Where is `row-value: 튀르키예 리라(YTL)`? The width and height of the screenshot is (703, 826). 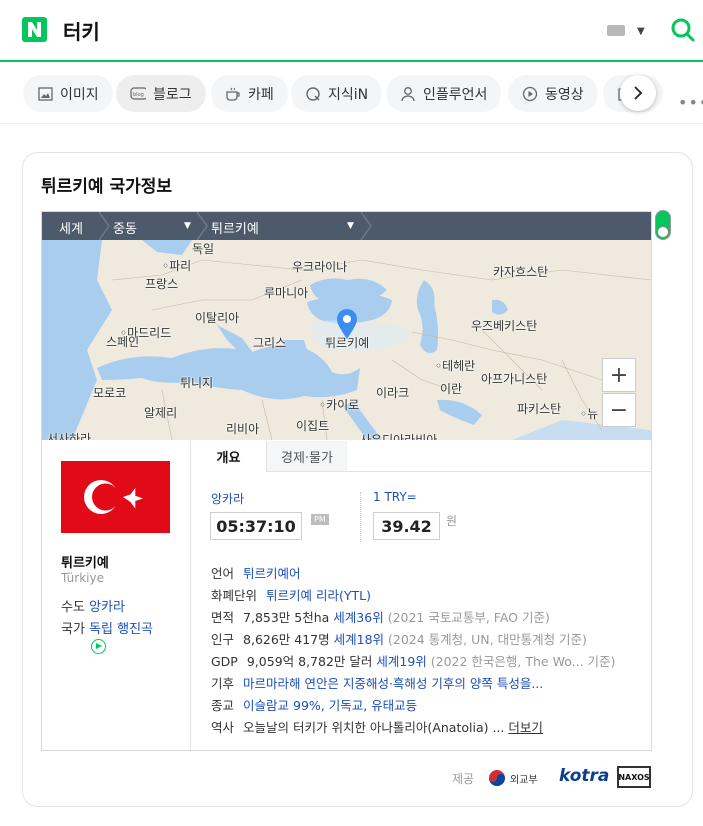
row-value: 튀르키예 리라(YTL) is located at coordinates (318, 595).